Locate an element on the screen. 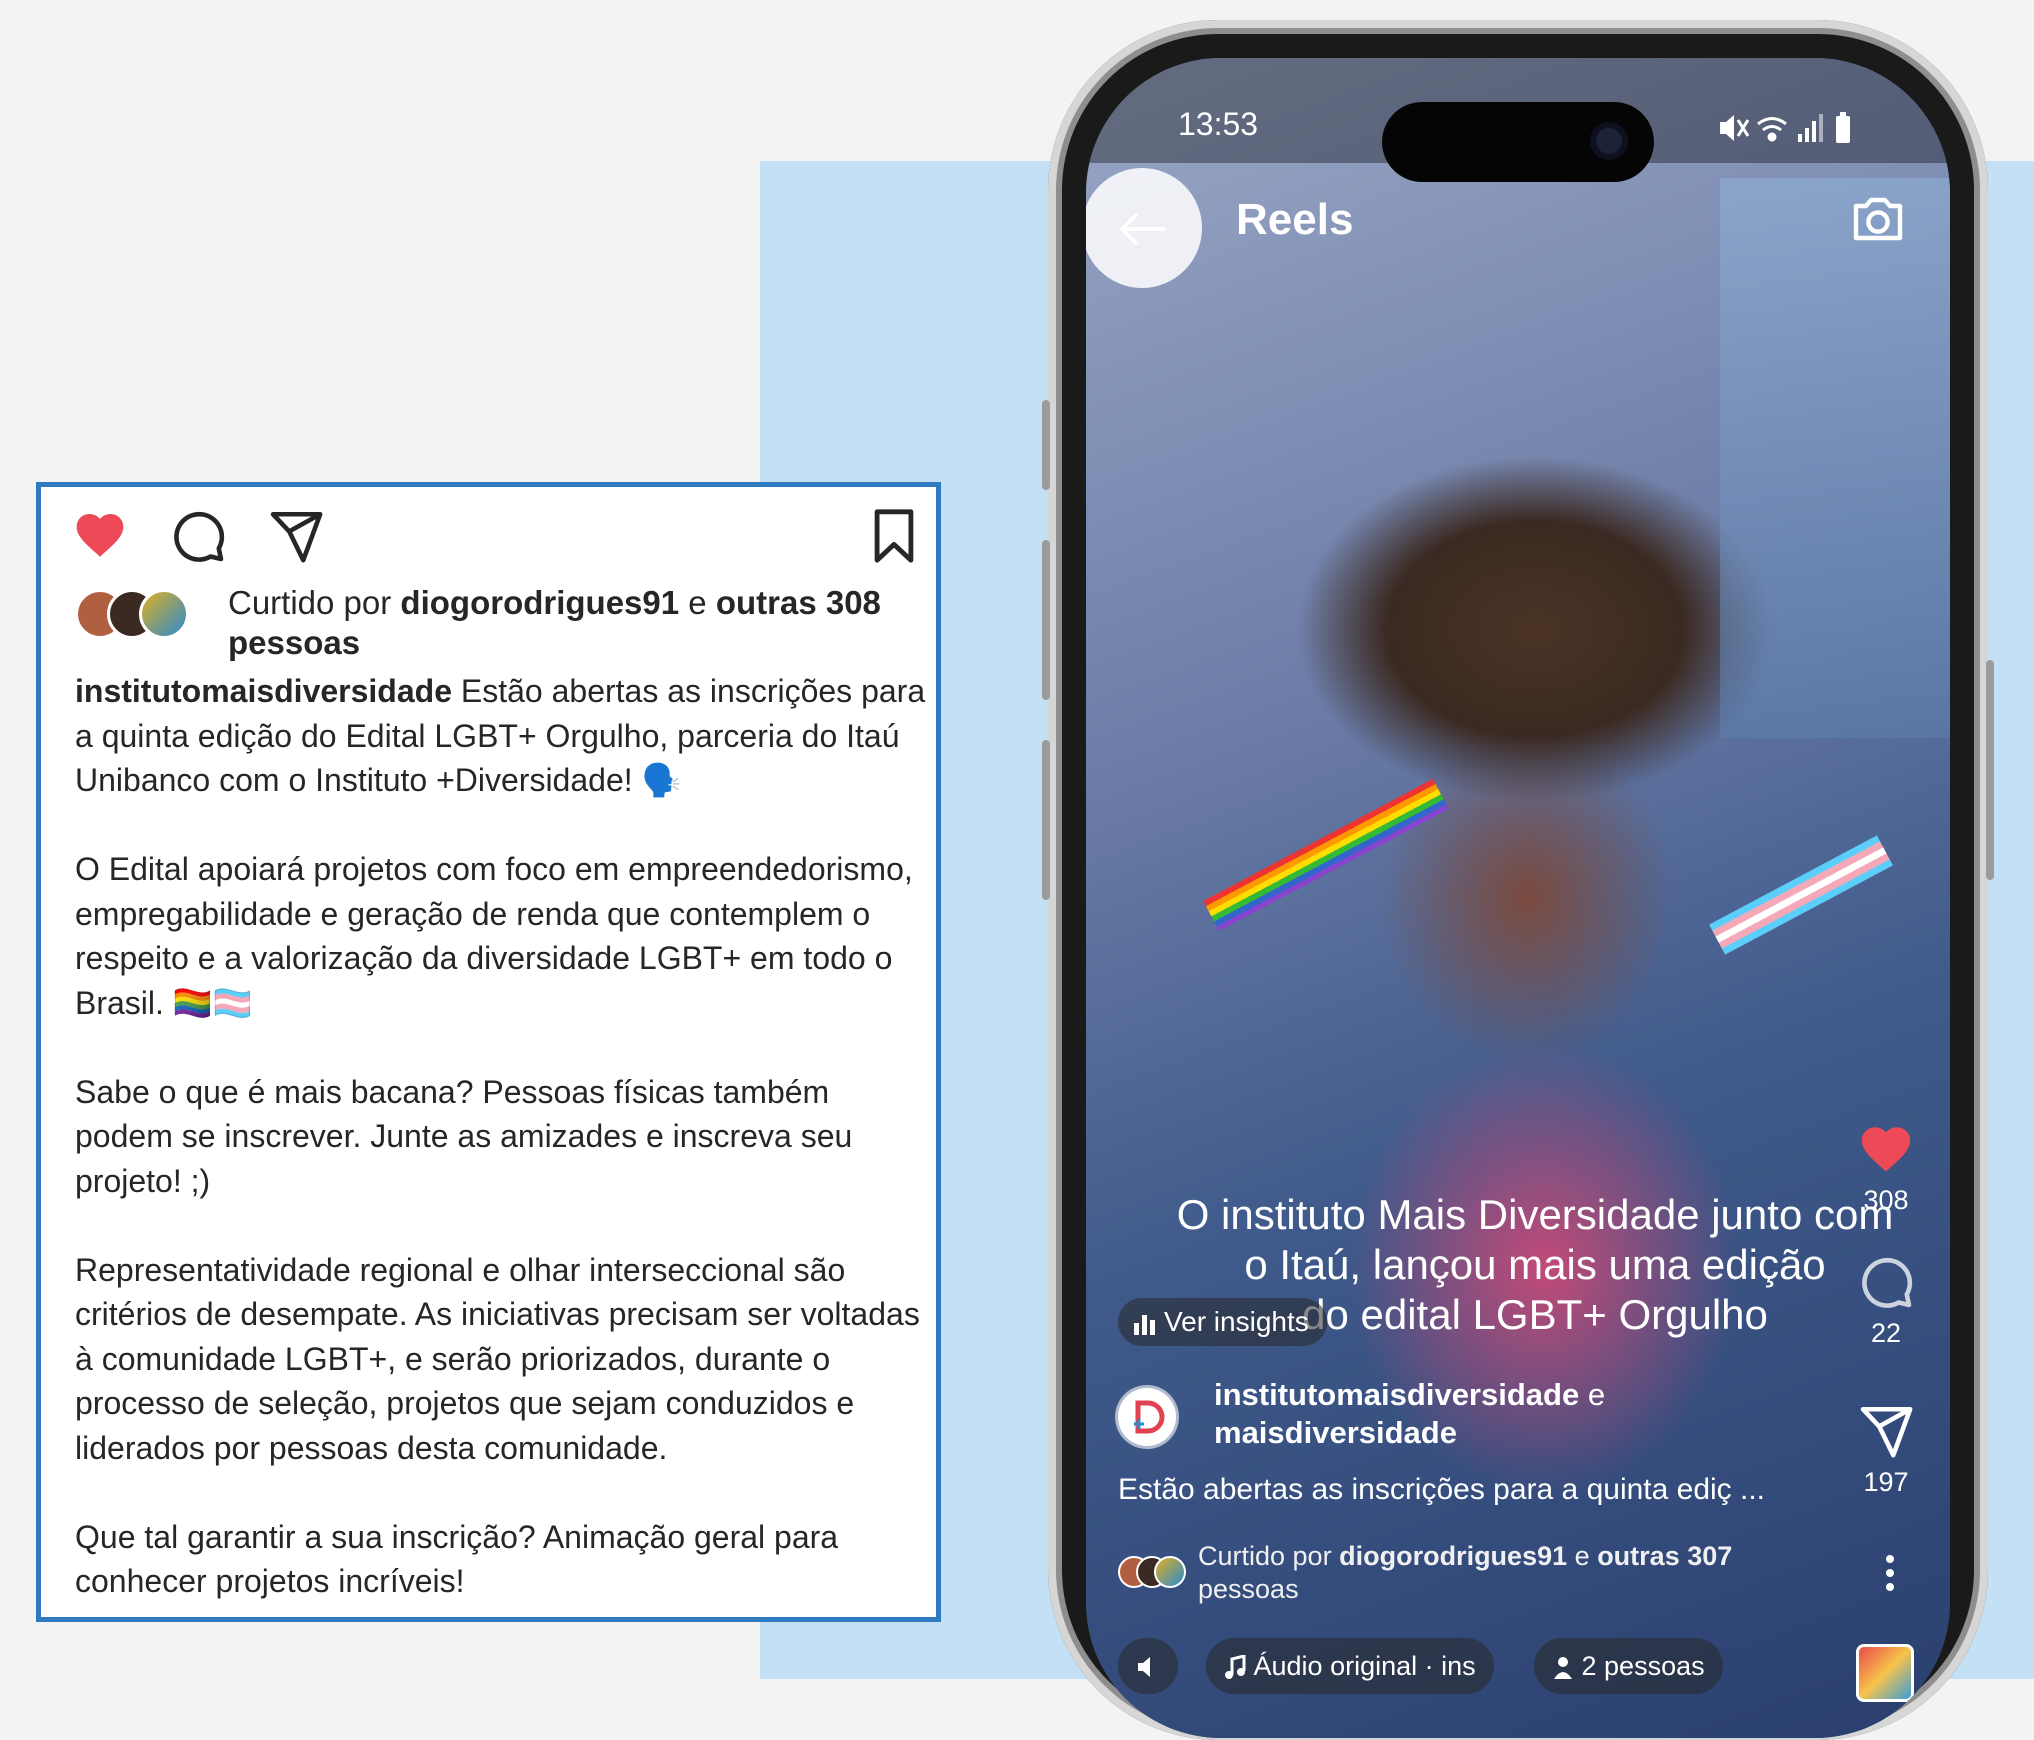 This screenshot has width=2034, height=1740. audio-album-art is located at coordinates (1885, 1673).